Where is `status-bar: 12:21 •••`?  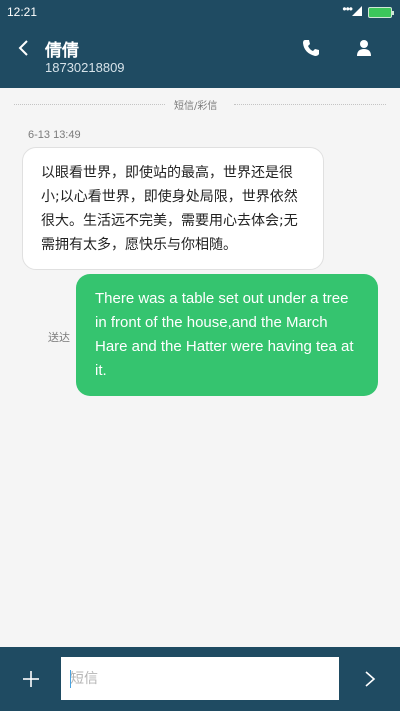
status-bar: 12:21 ••• is located at coordinates (200, 12).